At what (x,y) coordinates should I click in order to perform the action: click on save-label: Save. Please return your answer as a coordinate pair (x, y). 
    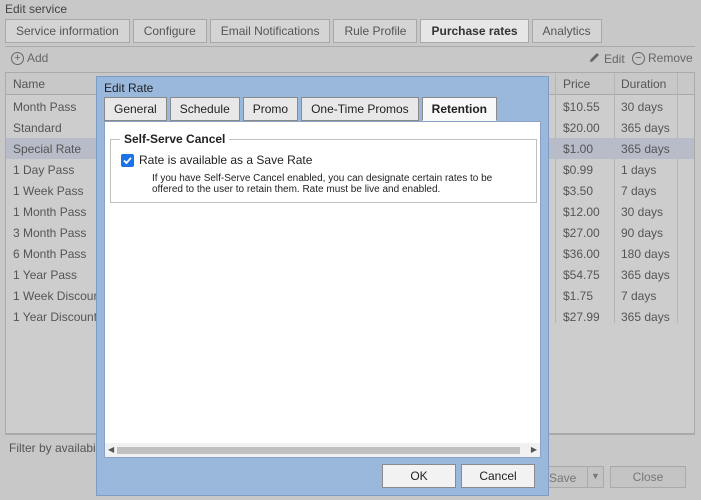
    Looking at the image, I should click on (563, 478).